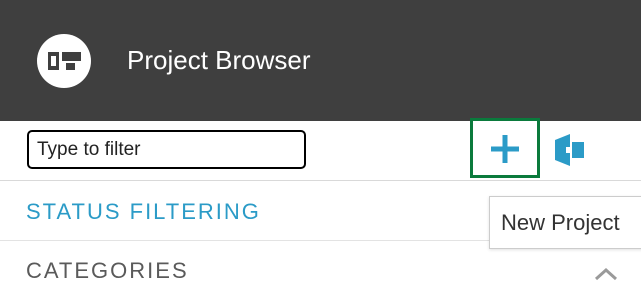 The width and height of the screenshot is (641, 299). I want to click on new-project-tooltip: New Project, so click(565, 222).